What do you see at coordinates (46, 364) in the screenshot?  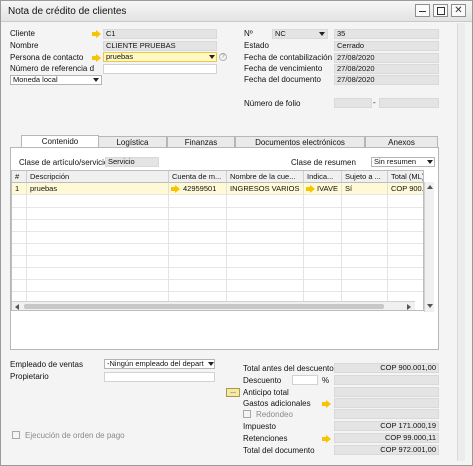 I see `empleado-label: Empleado de ventas` at bounding box center [46, 364].